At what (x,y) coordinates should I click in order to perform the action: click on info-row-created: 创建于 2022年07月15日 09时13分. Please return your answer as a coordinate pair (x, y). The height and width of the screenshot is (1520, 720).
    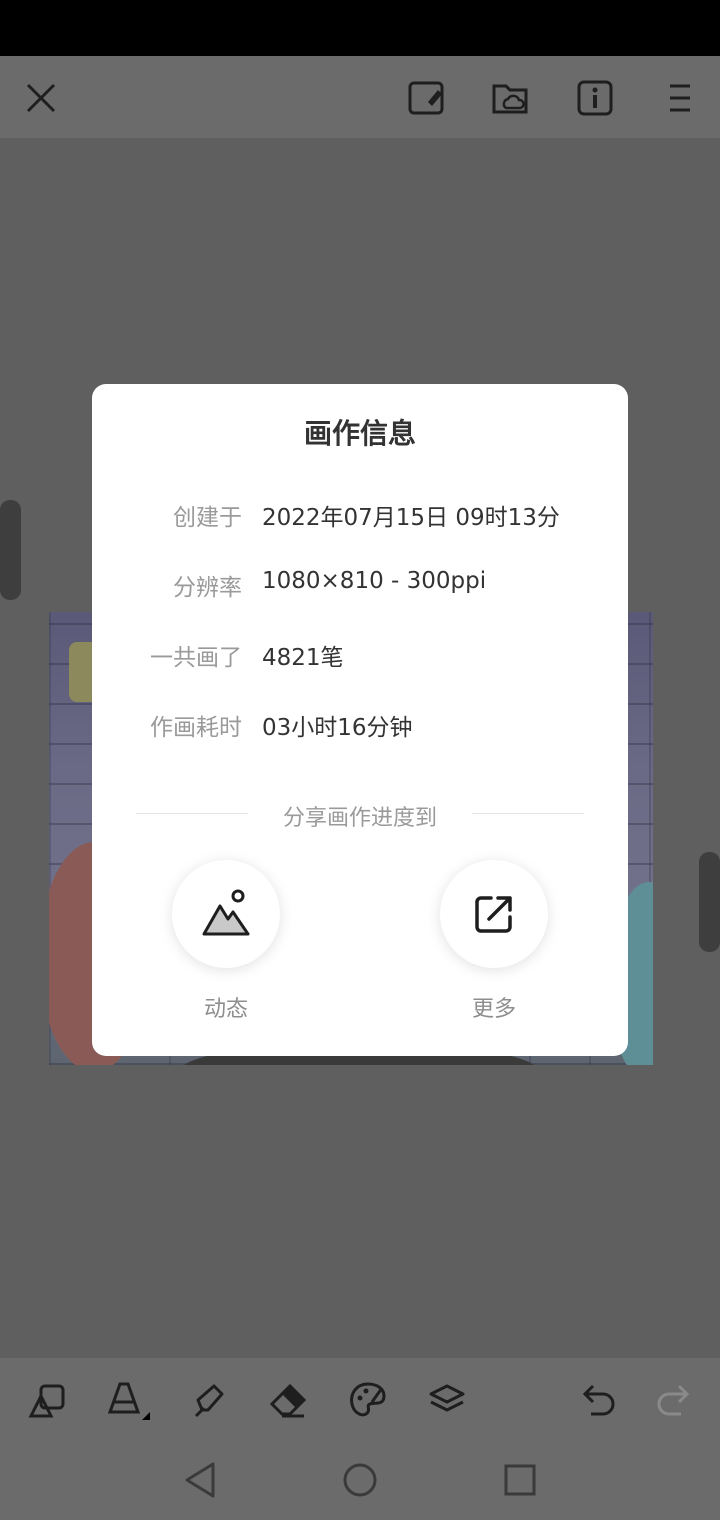
    Looking at the image, I should click on (360, 510).